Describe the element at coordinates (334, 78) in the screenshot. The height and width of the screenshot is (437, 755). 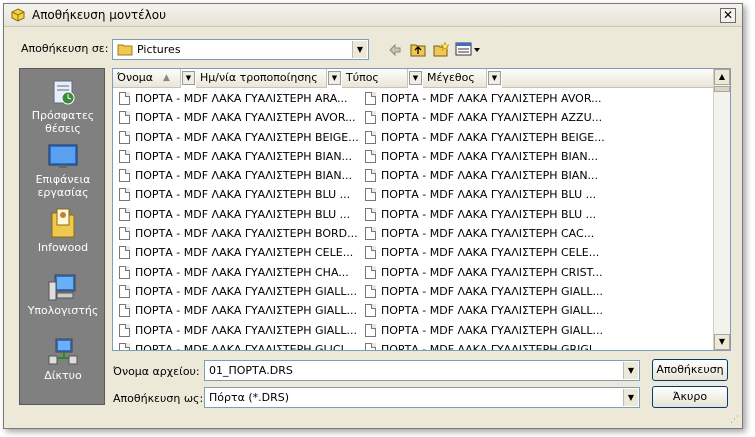
I see `column-filter-modified: ▼` at that location.